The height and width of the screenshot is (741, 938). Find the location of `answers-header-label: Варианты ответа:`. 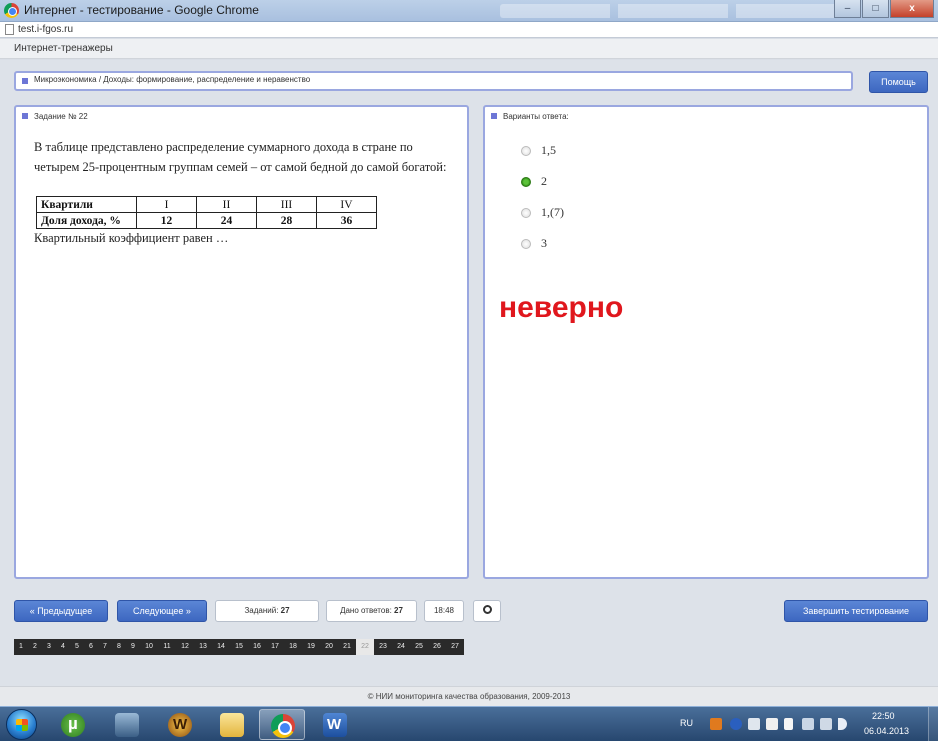

answers-header-label: Варианты ответа: is located at coordinates (536, 116).